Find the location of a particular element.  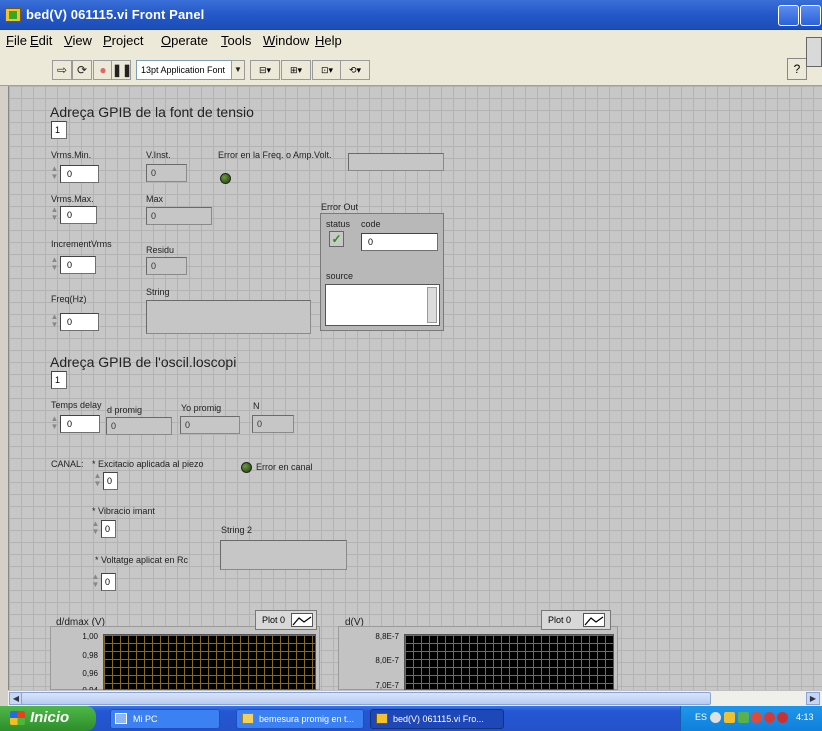

plot-line-icon is located at coordinates (302, 620).